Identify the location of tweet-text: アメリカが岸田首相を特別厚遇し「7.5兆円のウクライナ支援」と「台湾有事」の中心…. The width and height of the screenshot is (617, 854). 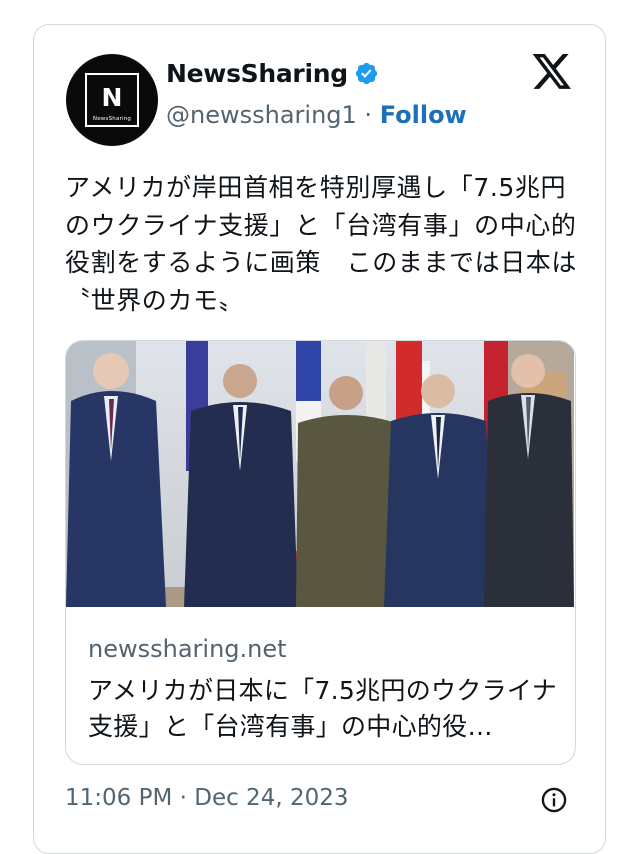
(321, 244).